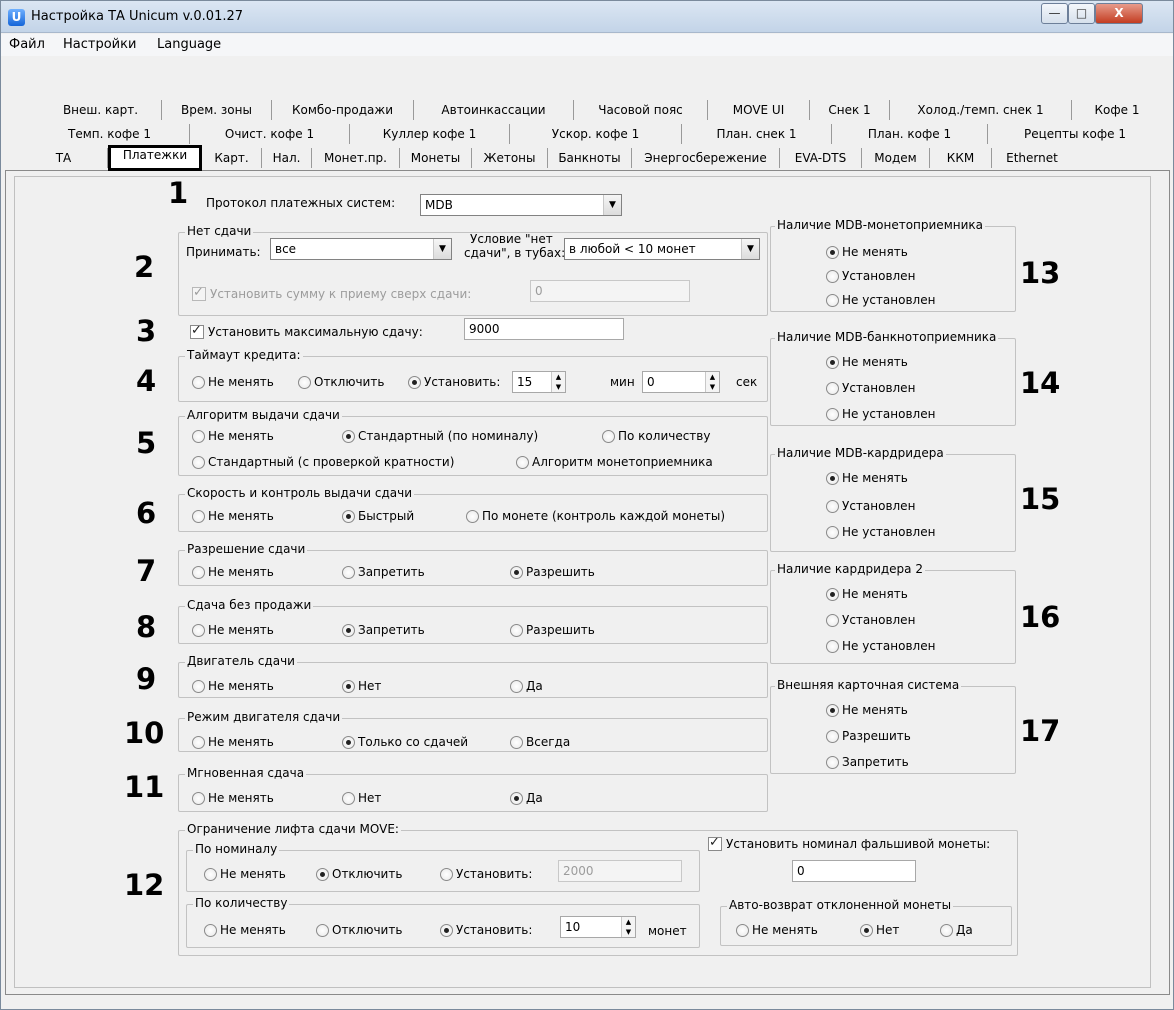  What do you see at coordinates (552, 630) in the screenshot?
I see `no-sale-allow-radio: Разрешить` at bounding box center [552, 630].